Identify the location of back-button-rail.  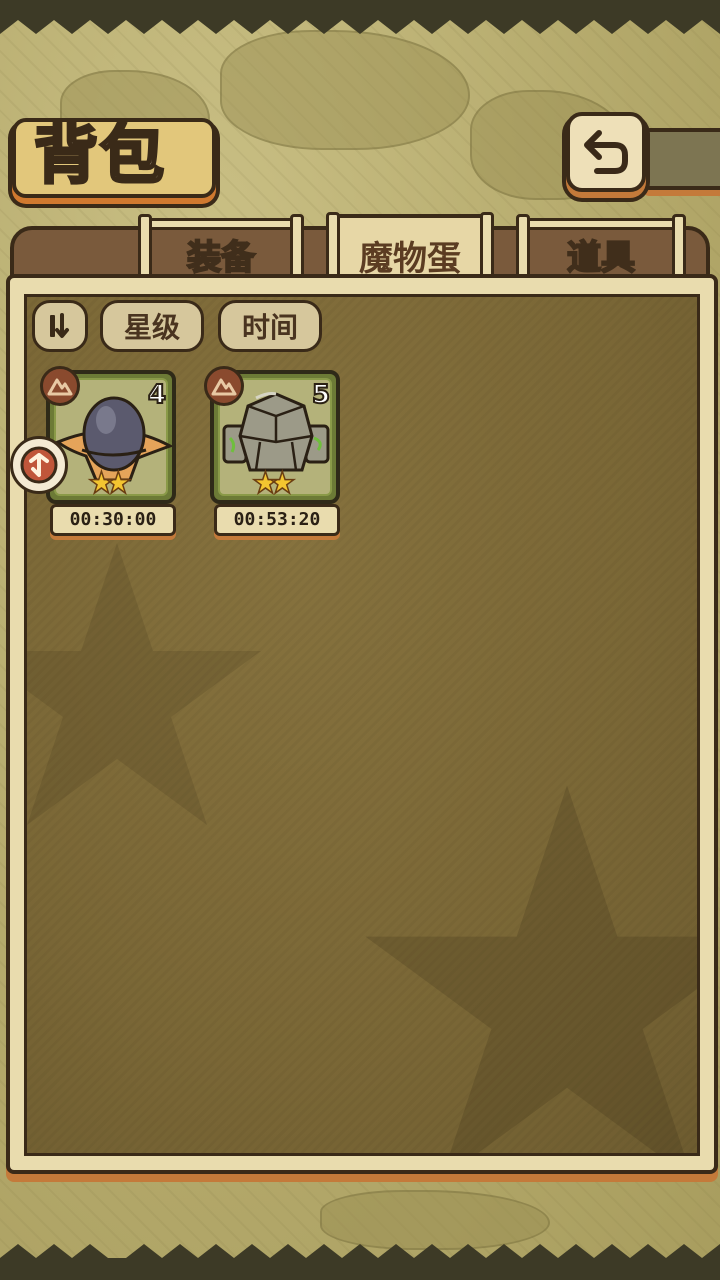
(680, 159).